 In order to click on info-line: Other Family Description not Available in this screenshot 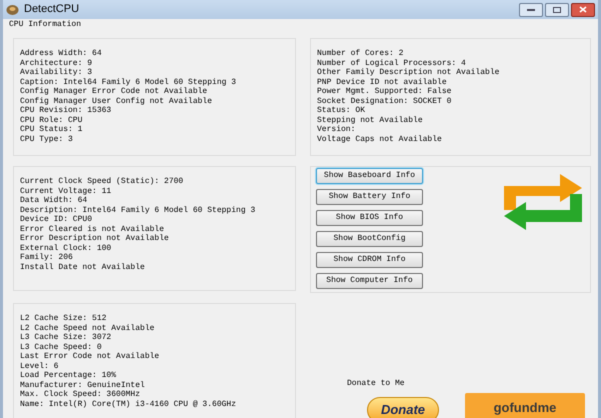, I will do `click(408, 73)`.